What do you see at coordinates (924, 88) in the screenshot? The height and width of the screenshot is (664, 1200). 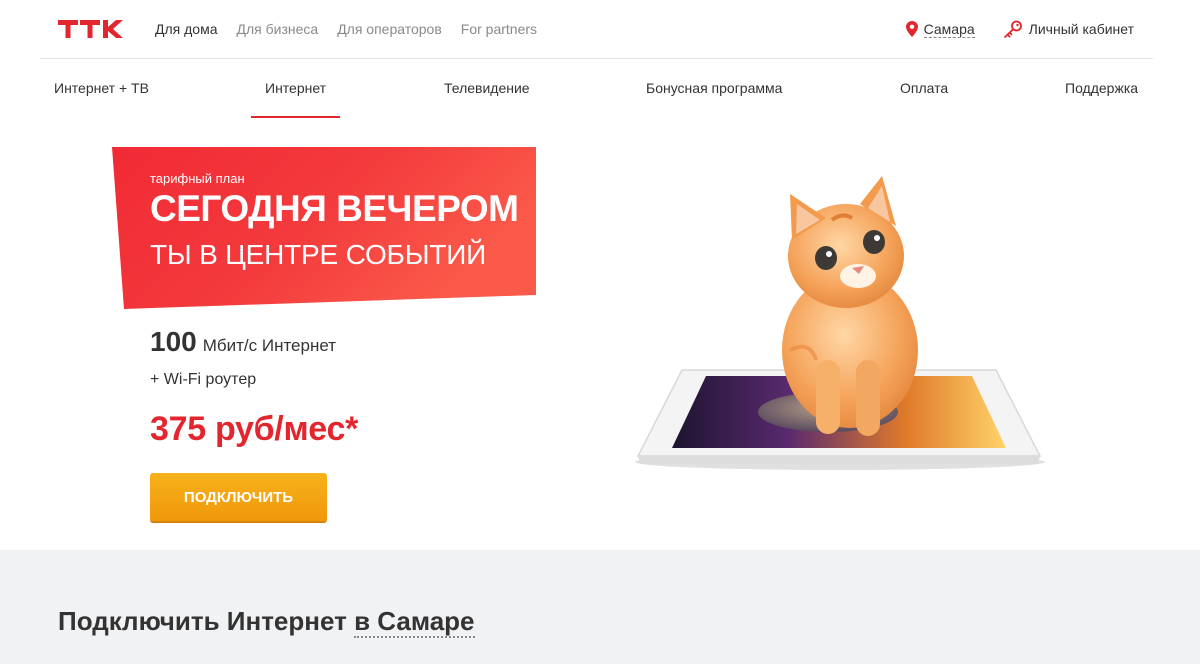 I see `nav-item-payment: Оплата` at bounding box center [924, 88].